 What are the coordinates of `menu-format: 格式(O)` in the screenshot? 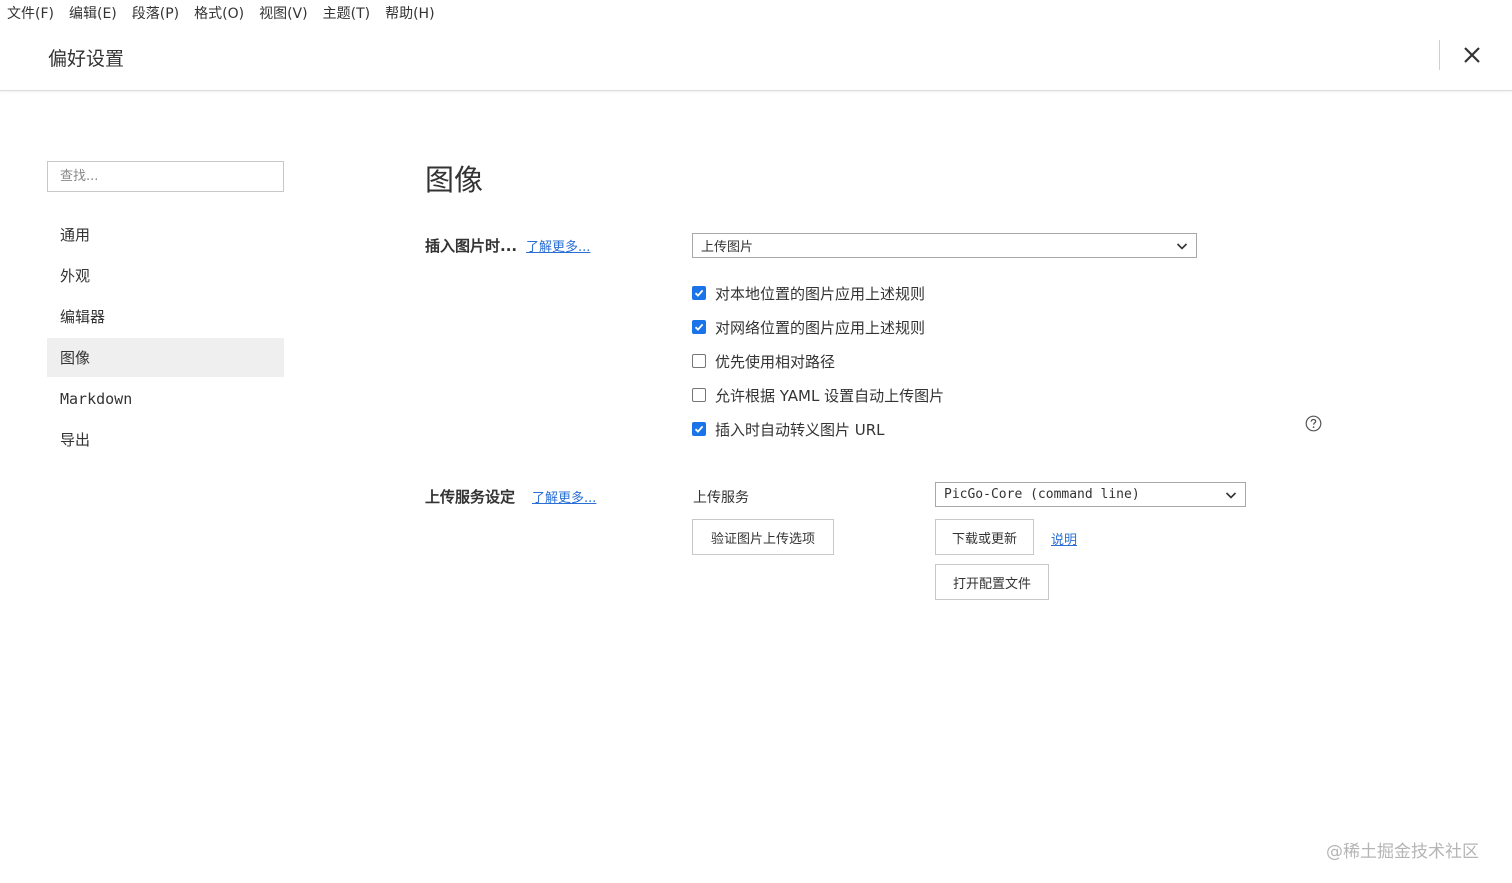 It's located at (219, 13).